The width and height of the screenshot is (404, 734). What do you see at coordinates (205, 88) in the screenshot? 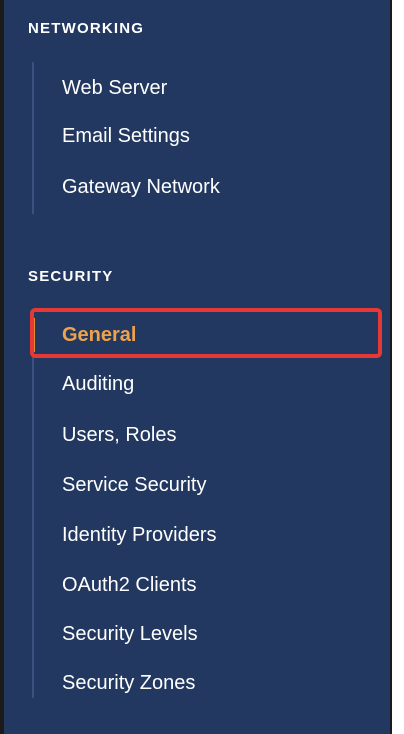
I see `sidebar-item-web-server: Web Server` at bounding box center [205, 88].